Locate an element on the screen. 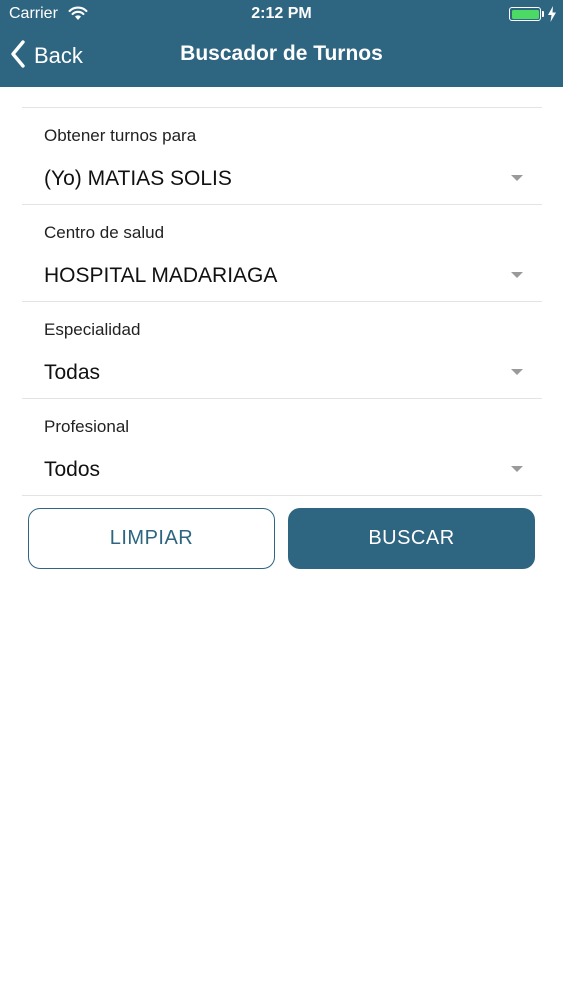 The height and width of the screenshot is (1000, 563). selected-value: HOSPITAL MADARIAGA is located at coordinates (161, 275).